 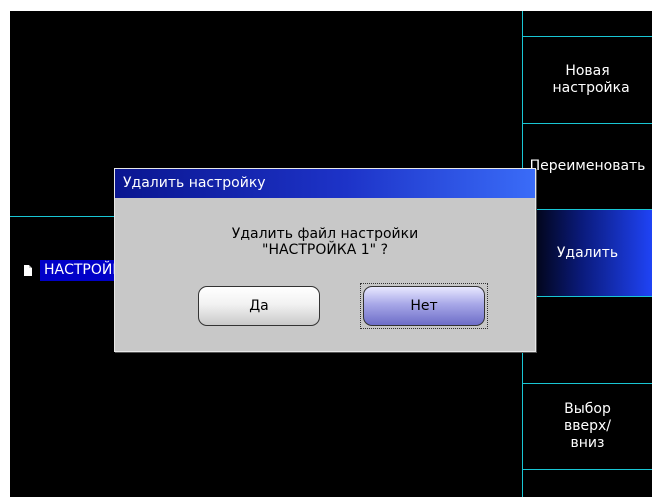 I want to click on softkey-delete-label: Удалить, so click(x=587, y=252).